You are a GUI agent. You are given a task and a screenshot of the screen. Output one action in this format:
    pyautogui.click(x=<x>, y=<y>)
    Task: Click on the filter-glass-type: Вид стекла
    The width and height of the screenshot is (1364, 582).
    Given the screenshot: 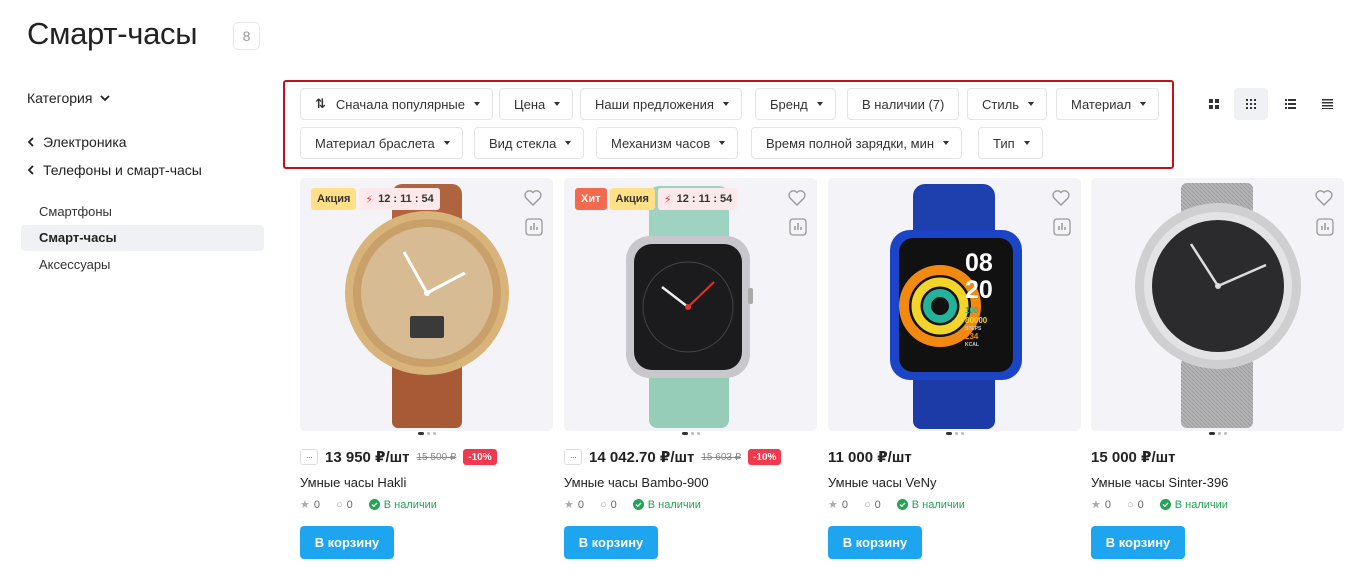 What is the action you would take?
    pyautogui.click(x=529, y=143)
    